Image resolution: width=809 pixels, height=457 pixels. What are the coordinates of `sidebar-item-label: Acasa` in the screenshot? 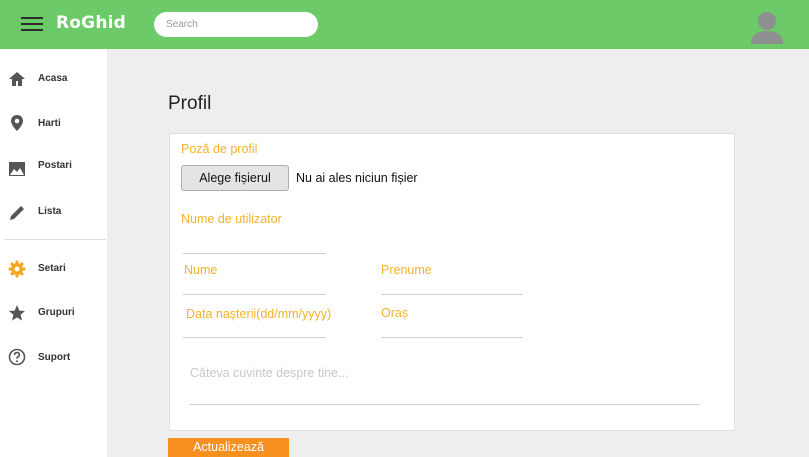 It's located at (53, 78).